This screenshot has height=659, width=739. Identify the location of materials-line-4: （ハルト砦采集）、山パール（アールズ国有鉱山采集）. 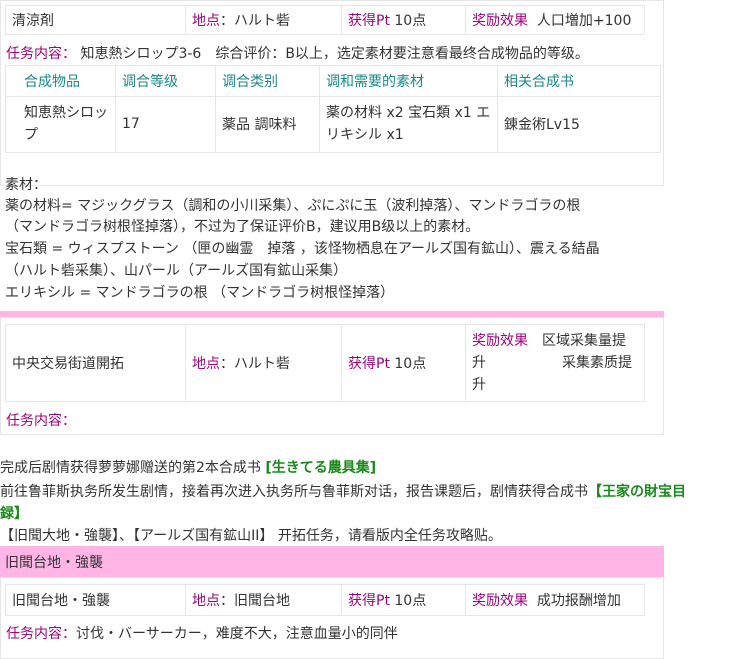
(176, 271).